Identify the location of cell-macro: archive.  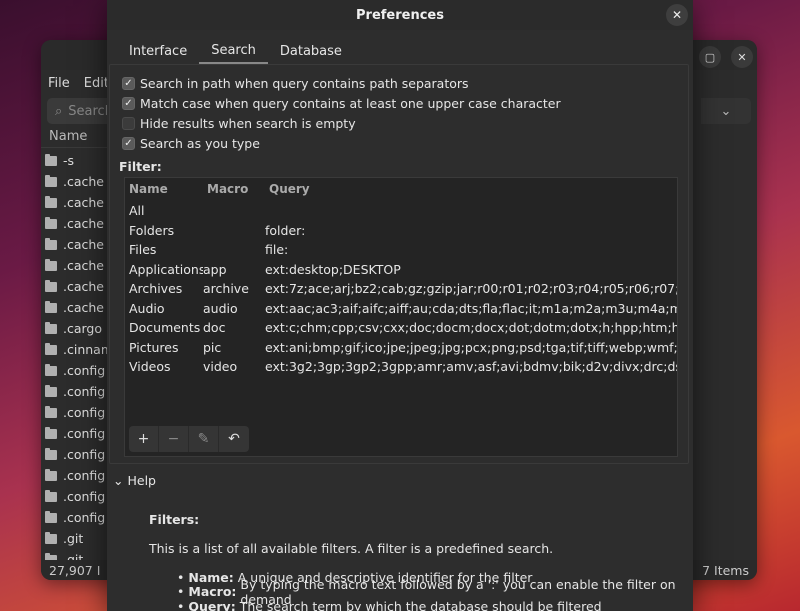
(234, 288).